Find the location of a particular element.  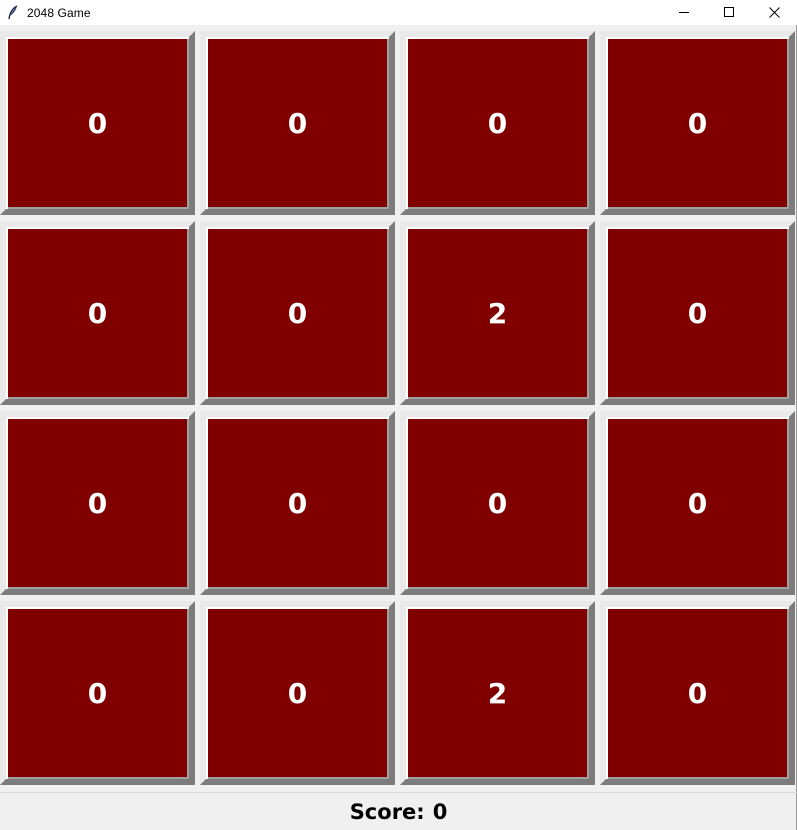

minimize-button is located at coordinates (684, 12).